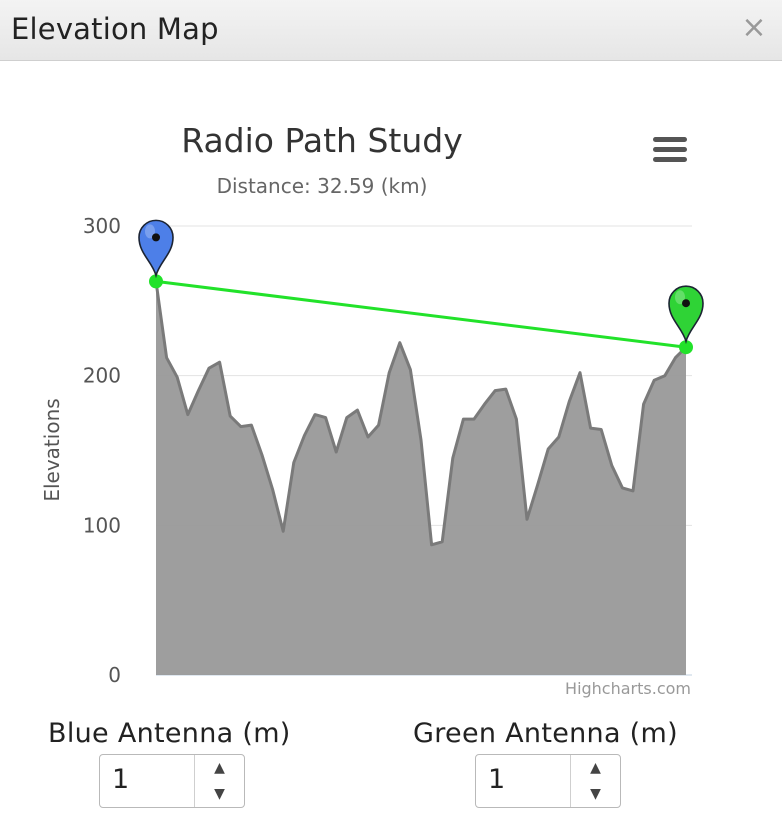  What do you see at coordinates (322, 186) in the screenshot?
I see `chart-subtitle: Distance: 32.59 (km)` at bounding box center [322, 186].